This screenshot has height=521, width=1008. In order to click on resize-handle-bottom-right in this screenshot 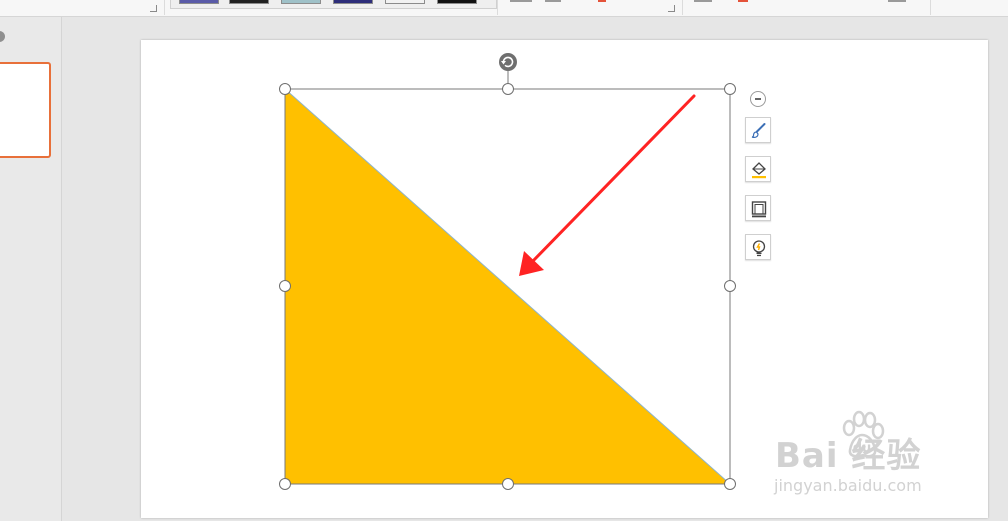, I will do `click(730, 484)`.